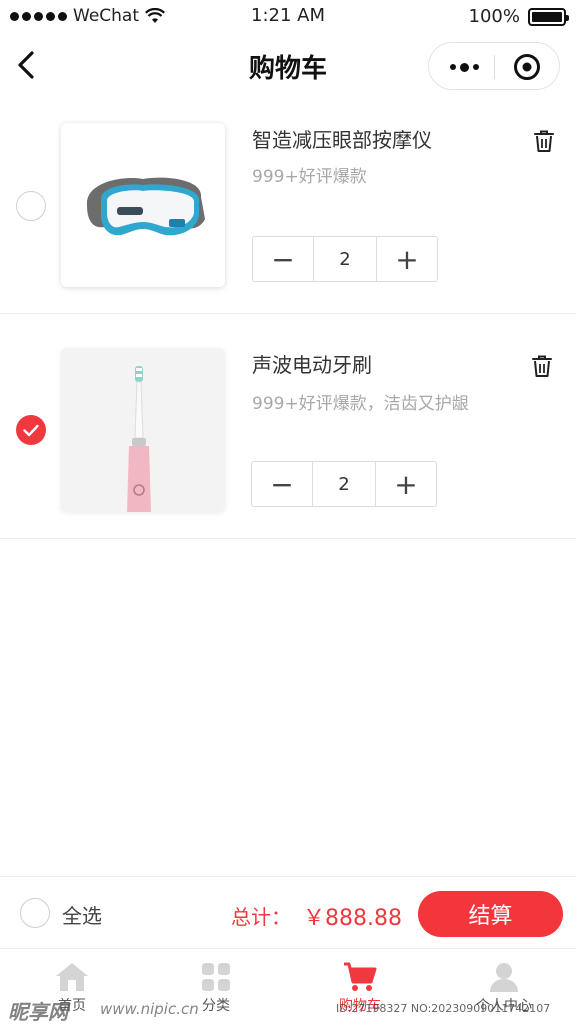  What do you see at coordinates (38, 1012) in the screenshot?
I see `watermark-logo: 昵享网` at bounding box center [38, 1012].